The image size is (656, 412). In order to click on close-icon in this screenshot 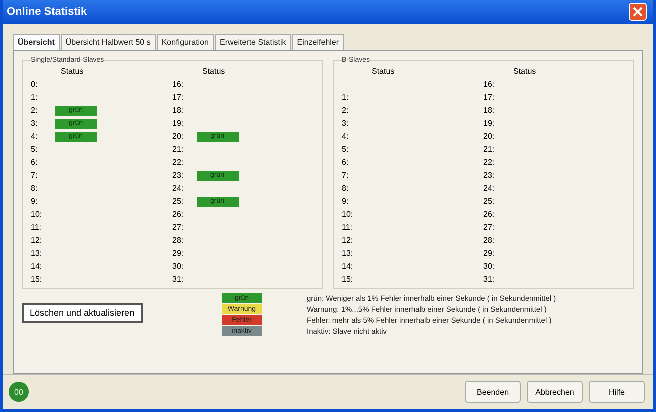, I will do `click(638, 12)`.